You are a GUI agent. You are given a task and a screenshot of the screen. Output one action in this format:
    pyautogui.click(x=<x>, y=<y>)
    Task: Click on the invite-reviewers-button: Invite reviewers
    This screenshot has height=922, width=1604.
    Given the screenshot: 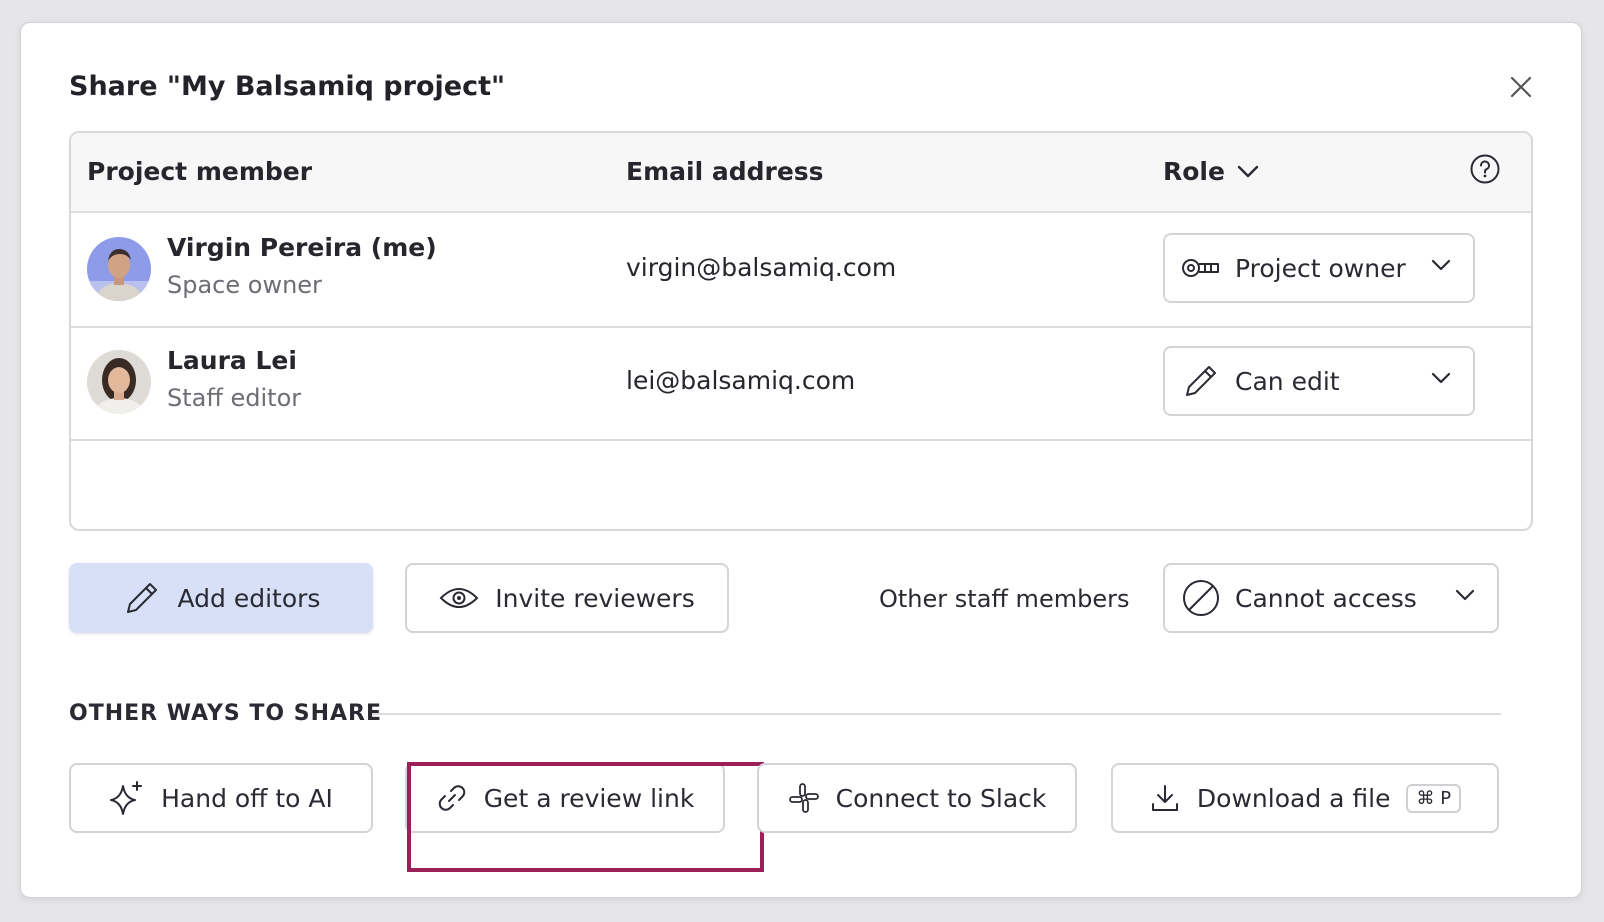 What is the action you would take?
    pyautogui.click(x=567, y=598)
    